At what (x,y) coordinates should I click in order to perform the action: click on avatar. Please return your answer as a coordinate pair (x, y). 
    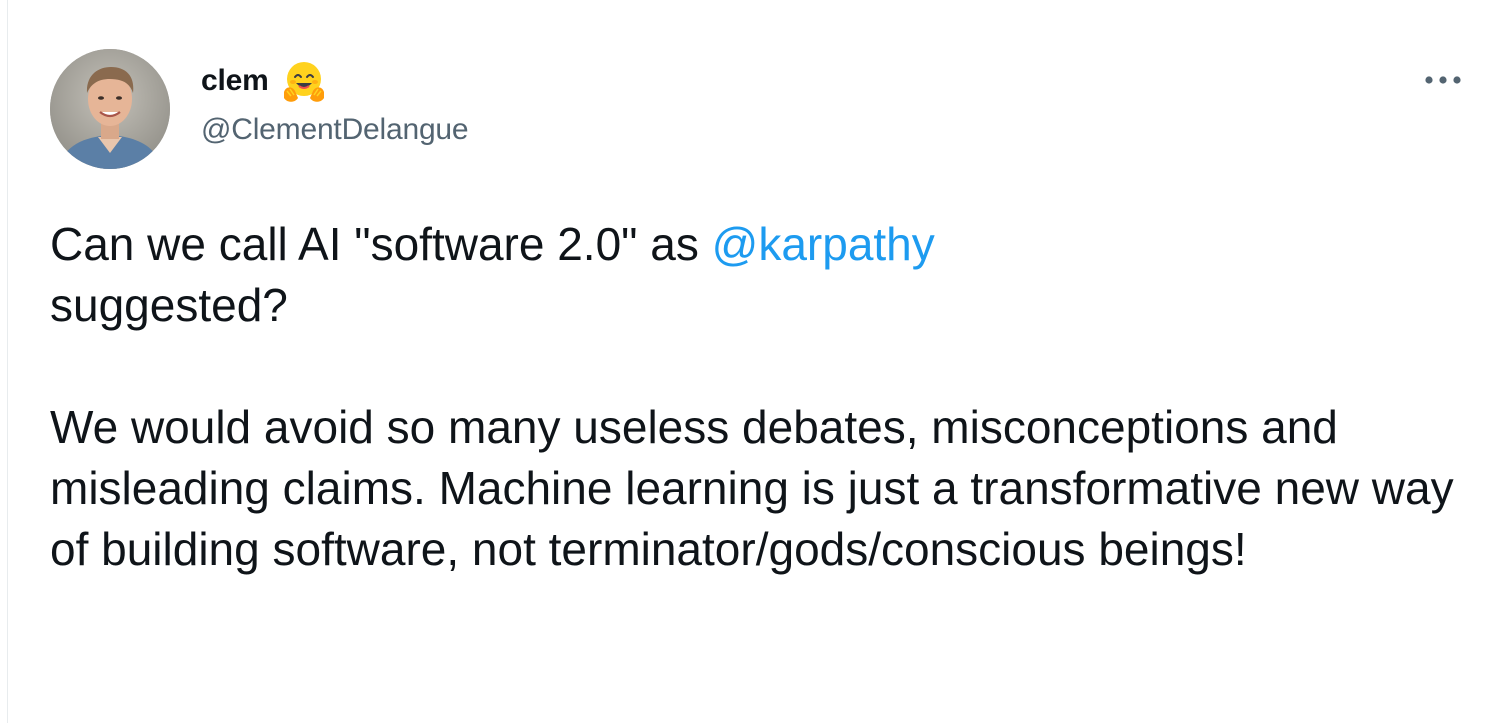
    Looking at the image, I should click on (110, 109).